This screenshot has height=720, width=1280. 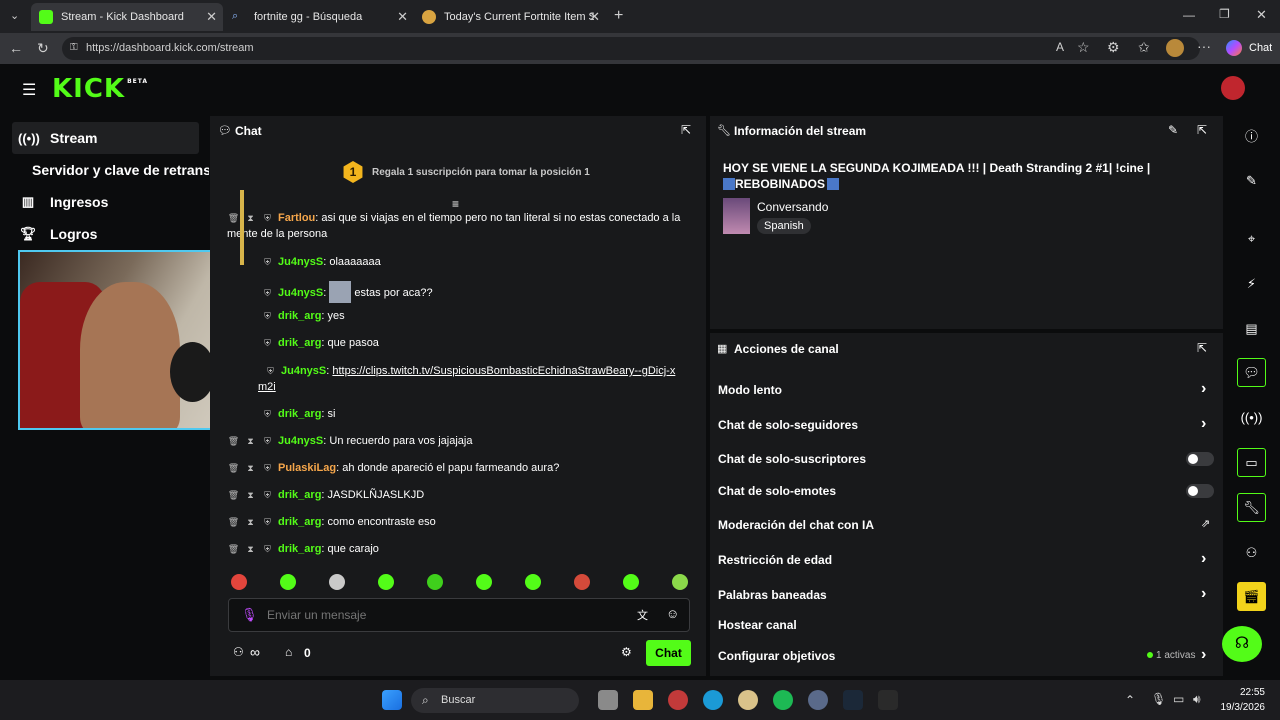 I want to click on minimize-icon: —, so click(x=1189, y=15).